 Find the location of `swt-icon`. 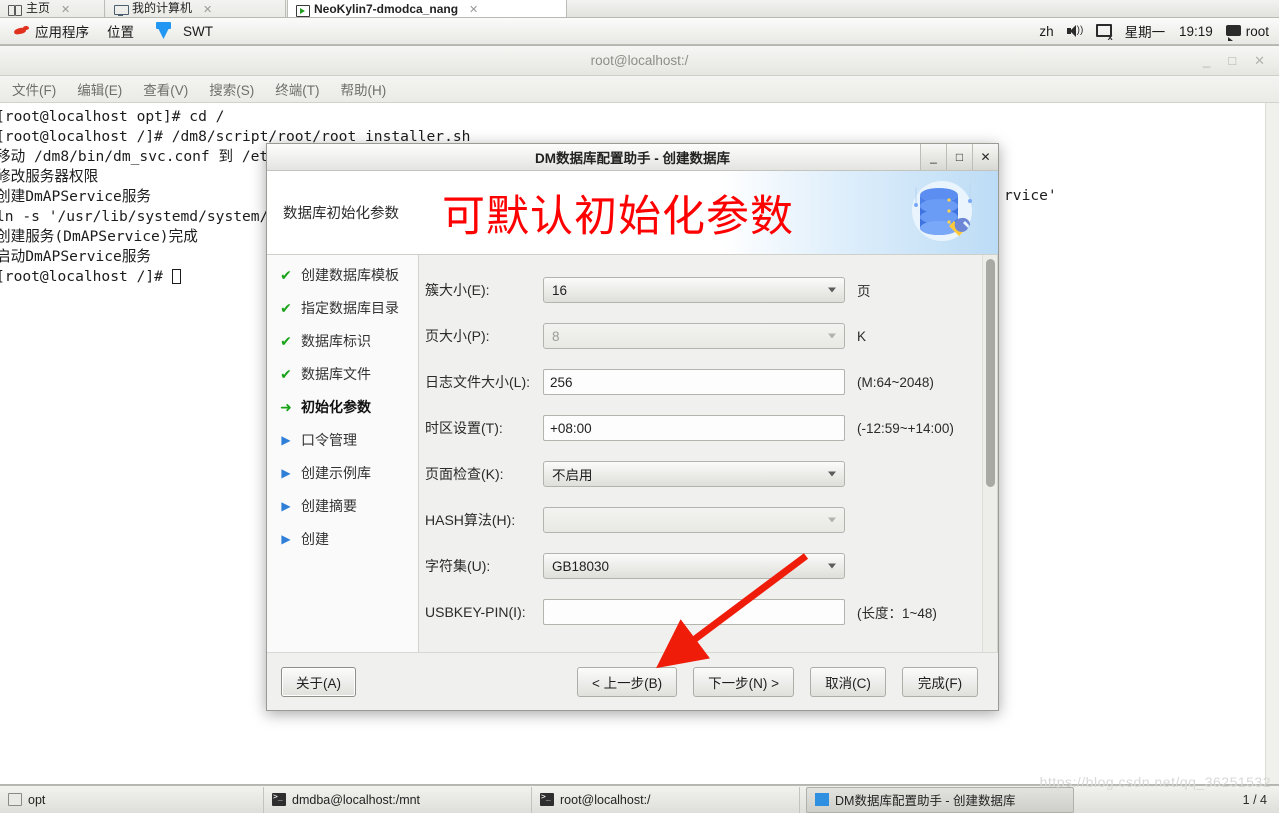

swt-icon is located at coordinates (166, 31).